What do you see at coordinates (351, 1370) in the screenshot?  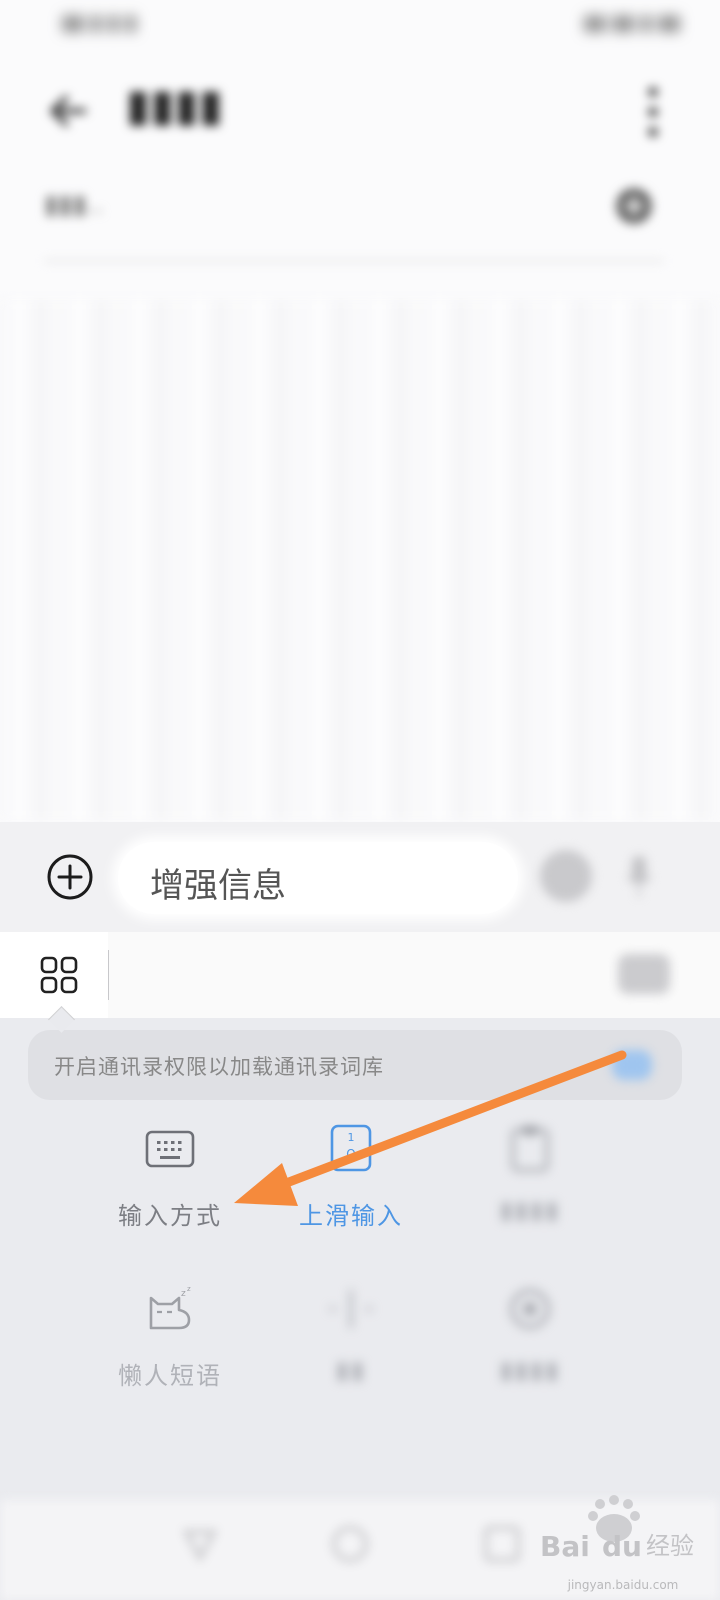 I see `func-label: ▮▮` at bounding box center [351, 1370].